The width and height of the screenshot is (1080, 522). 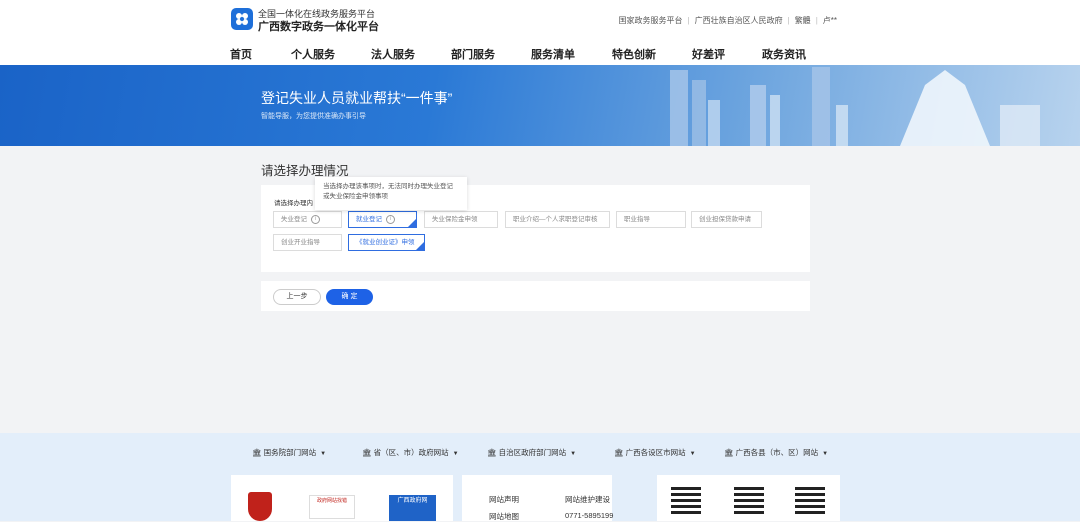 I want to click on main-nav: 首页 个人服务 法人服务 部门服务 服务清单 特色创新 好差评 政务资讯, so click(x=540, y=54).